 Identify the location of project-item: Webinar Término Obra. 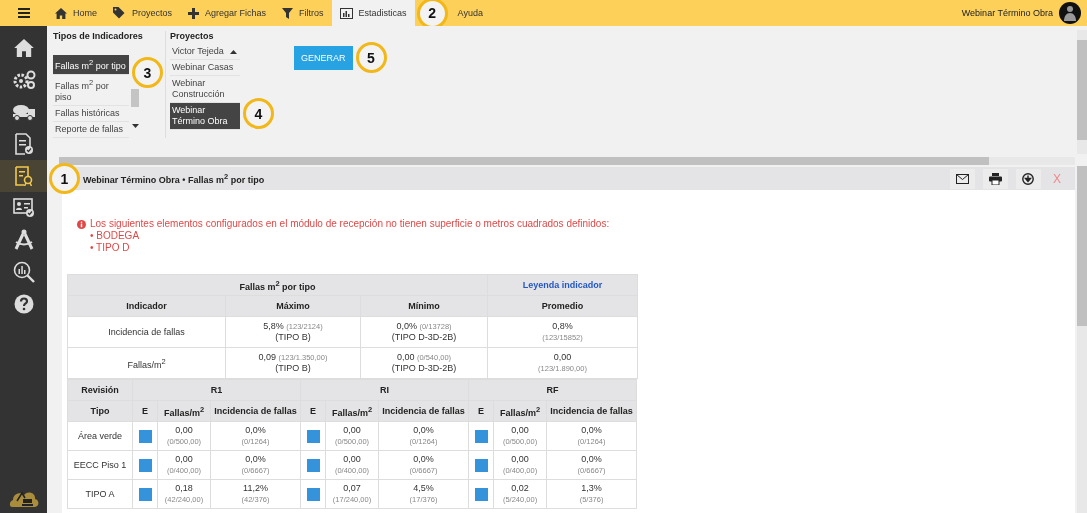
(205, 116).